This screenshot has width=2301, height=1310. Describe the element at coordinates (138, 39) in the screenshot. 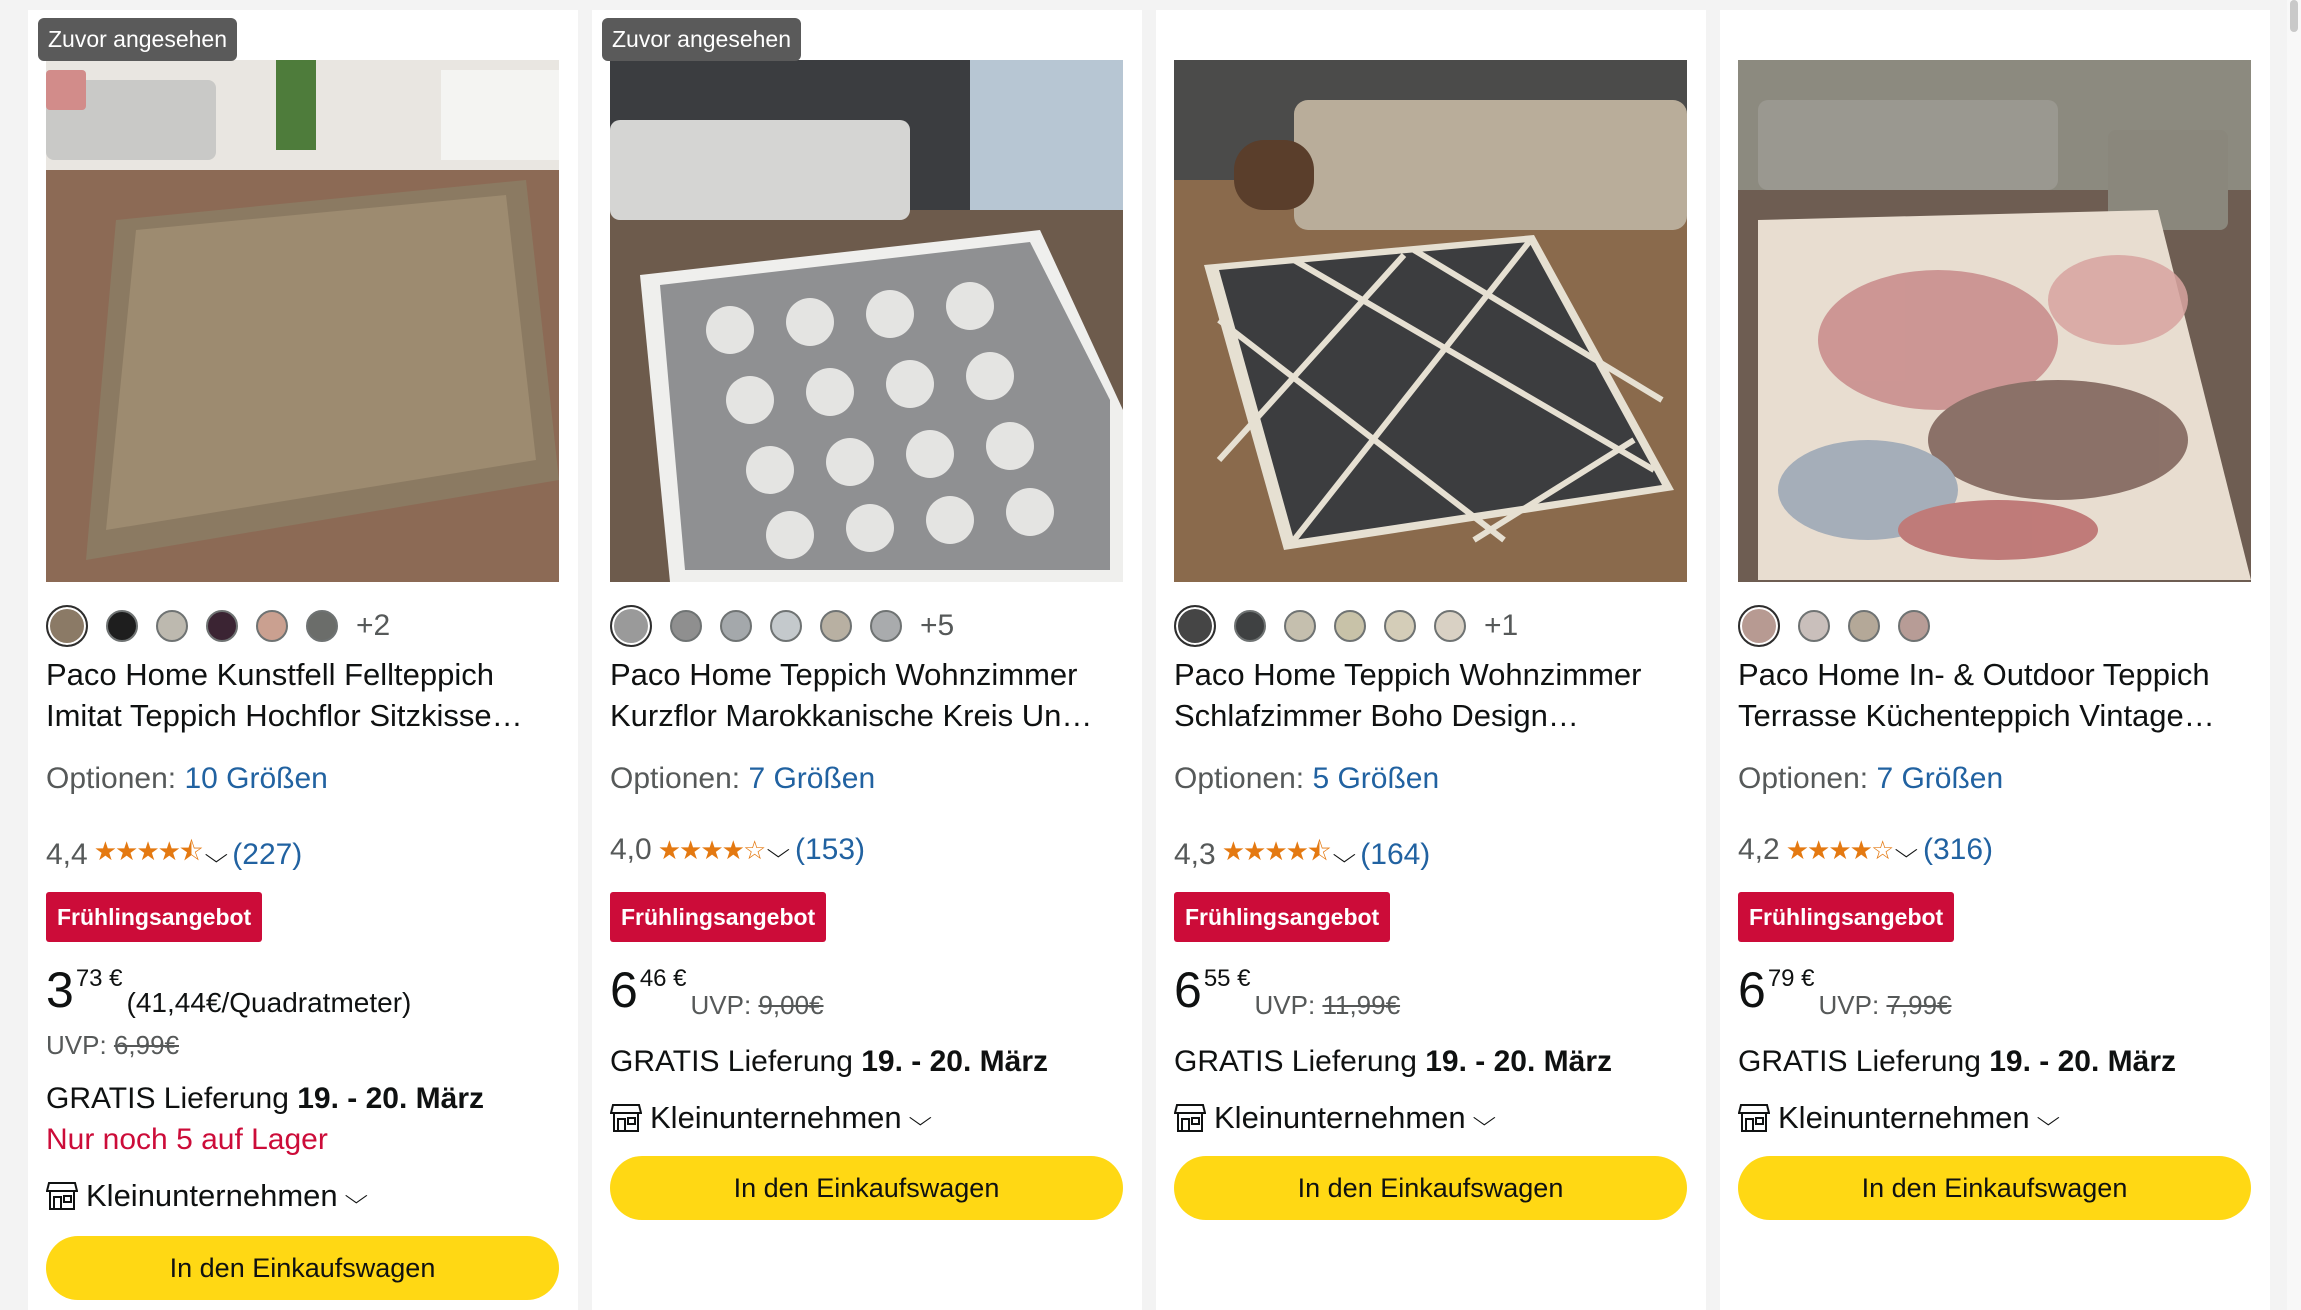

I see `viewed-badge: Zuvor angesehen` at that location.